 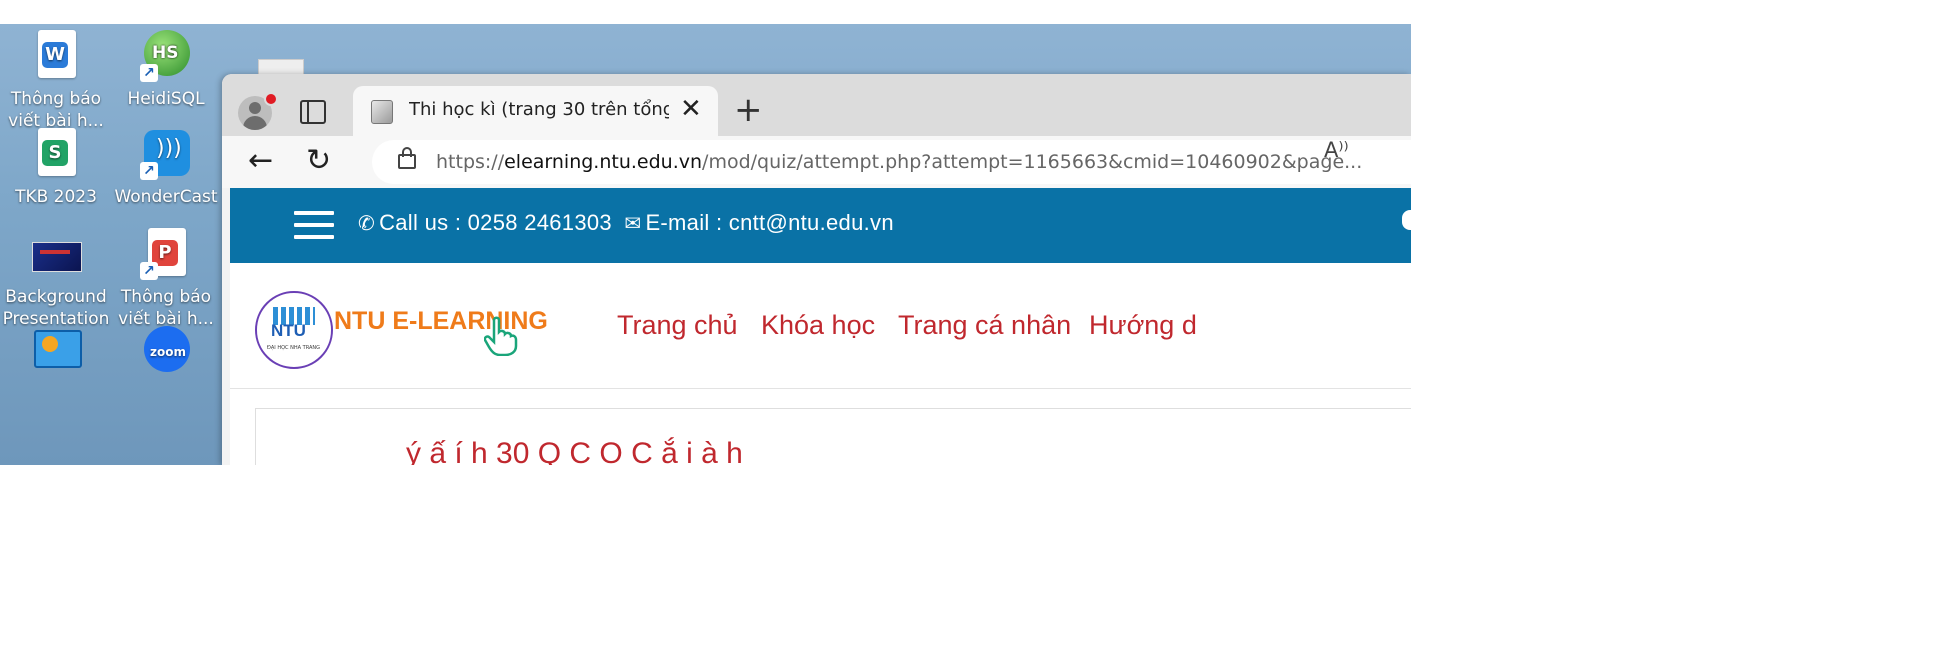 I want to click on nav-courses: Khóa học, so click(x=818, y=325).